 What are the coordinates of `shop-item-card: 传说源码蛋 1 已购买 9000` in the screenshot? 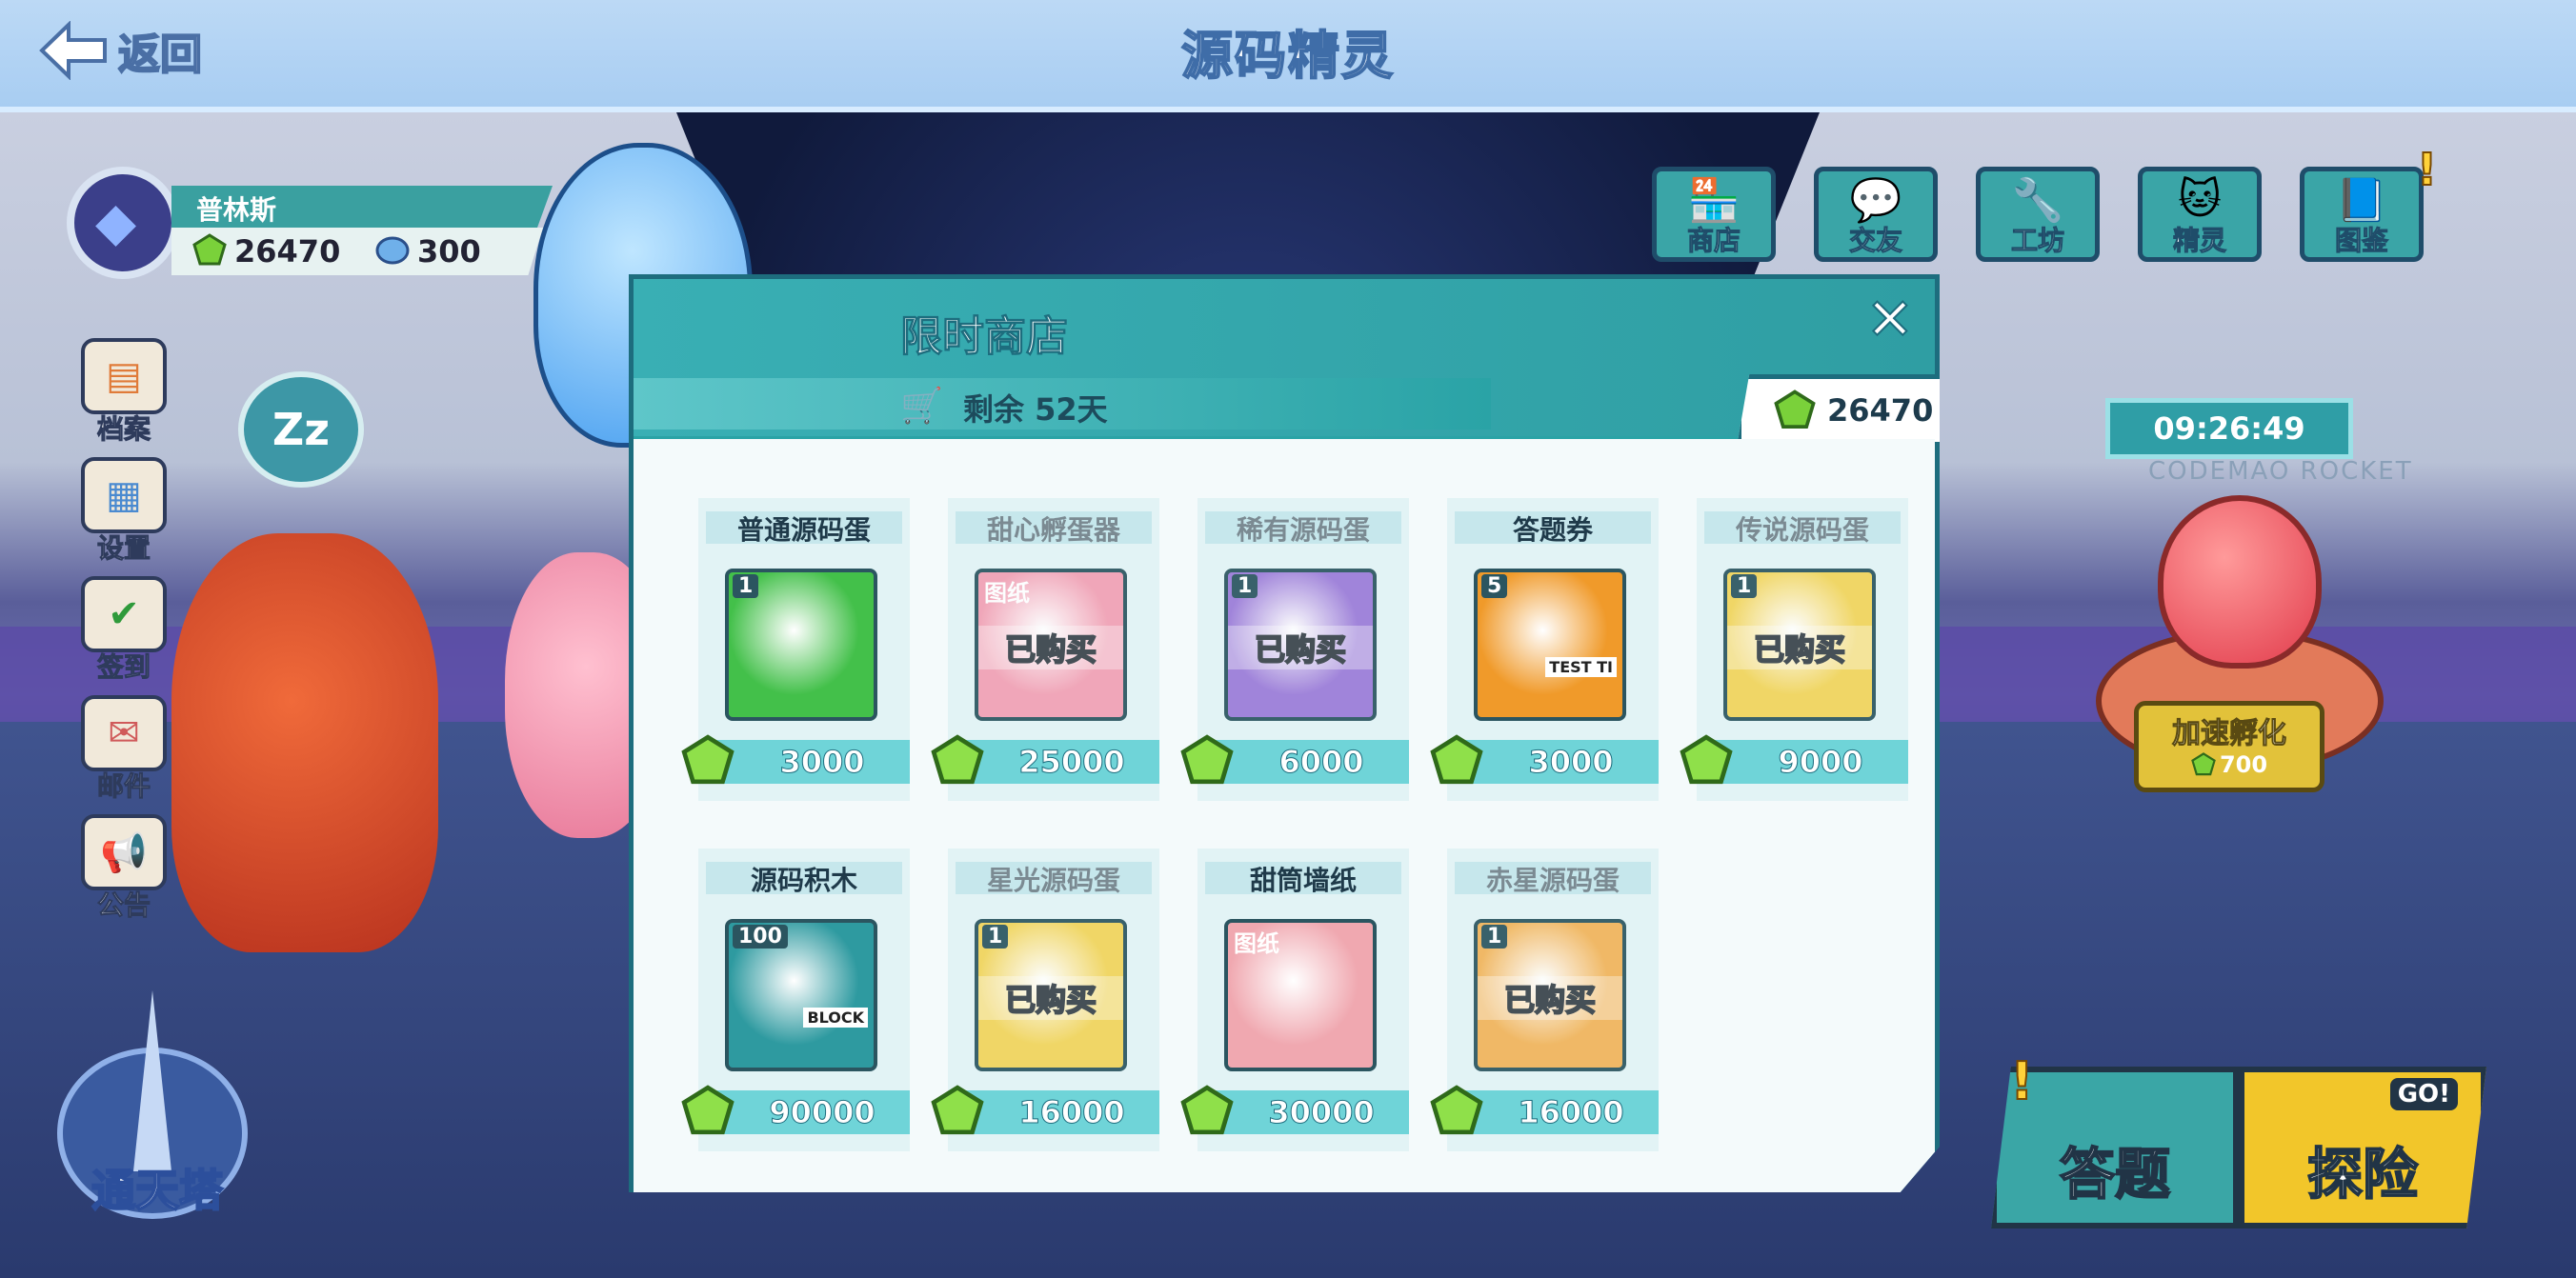 It's located at (1794, 650).